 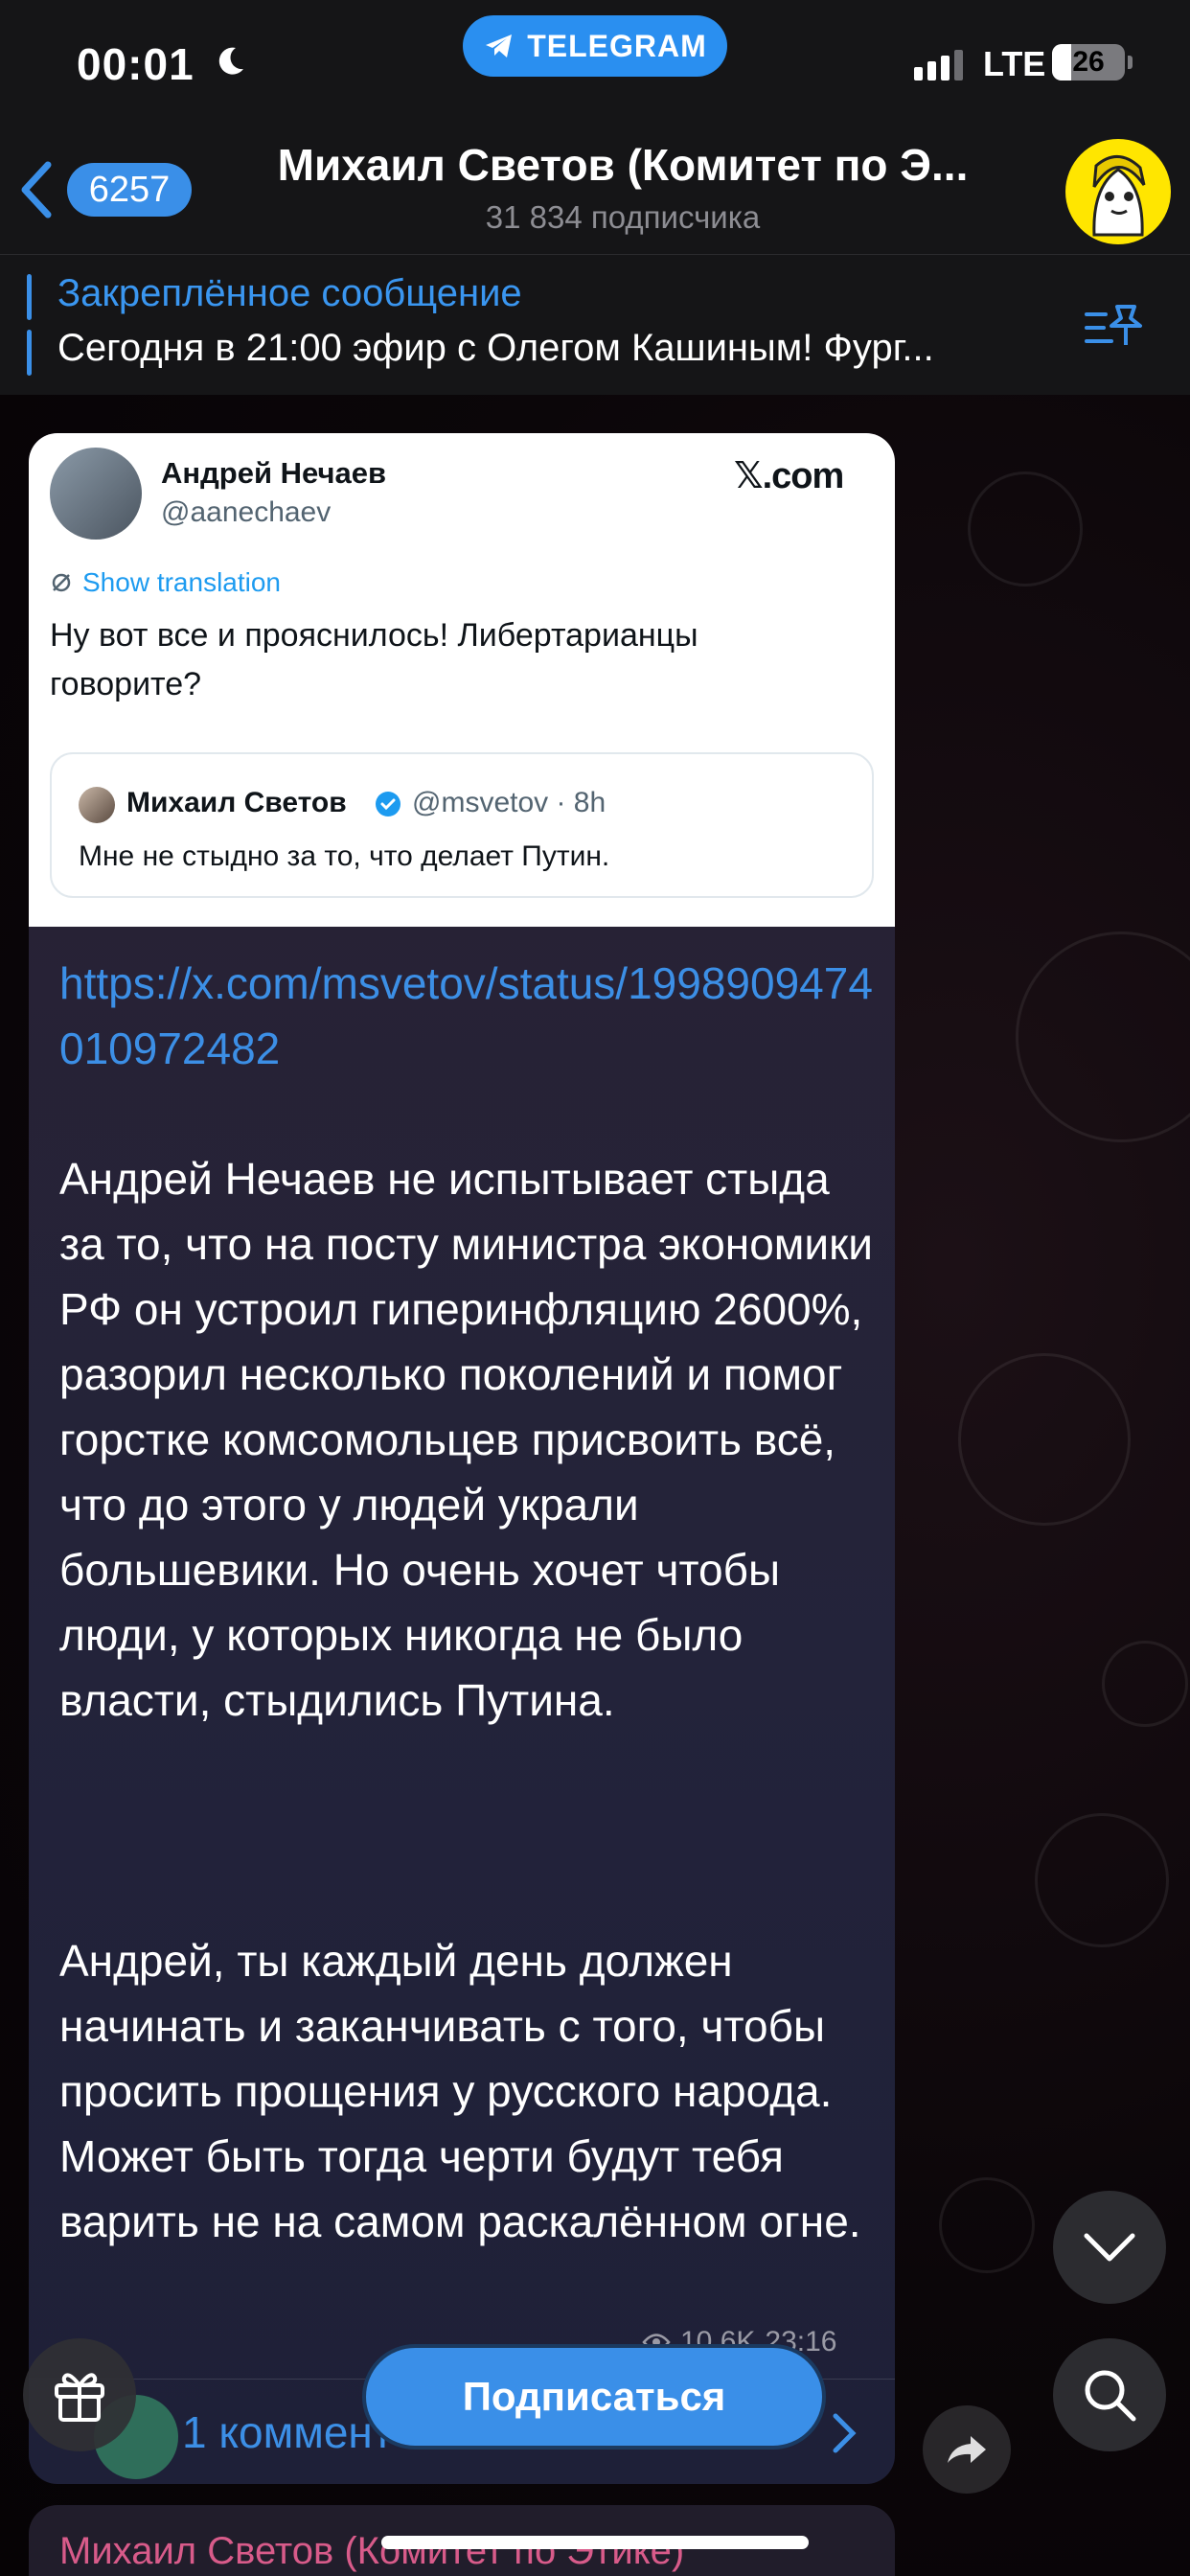 I want to click on show-translation-link: Show translation, so click(x=166, y=582).